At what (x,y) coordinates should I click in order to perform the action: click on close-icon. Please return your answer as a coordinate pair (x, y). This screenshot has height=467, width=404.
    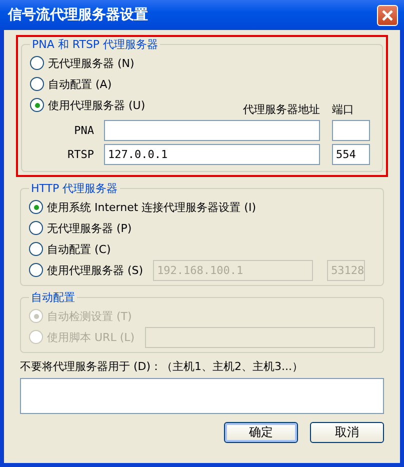
    Looking at the image, I should click on (387, 15).